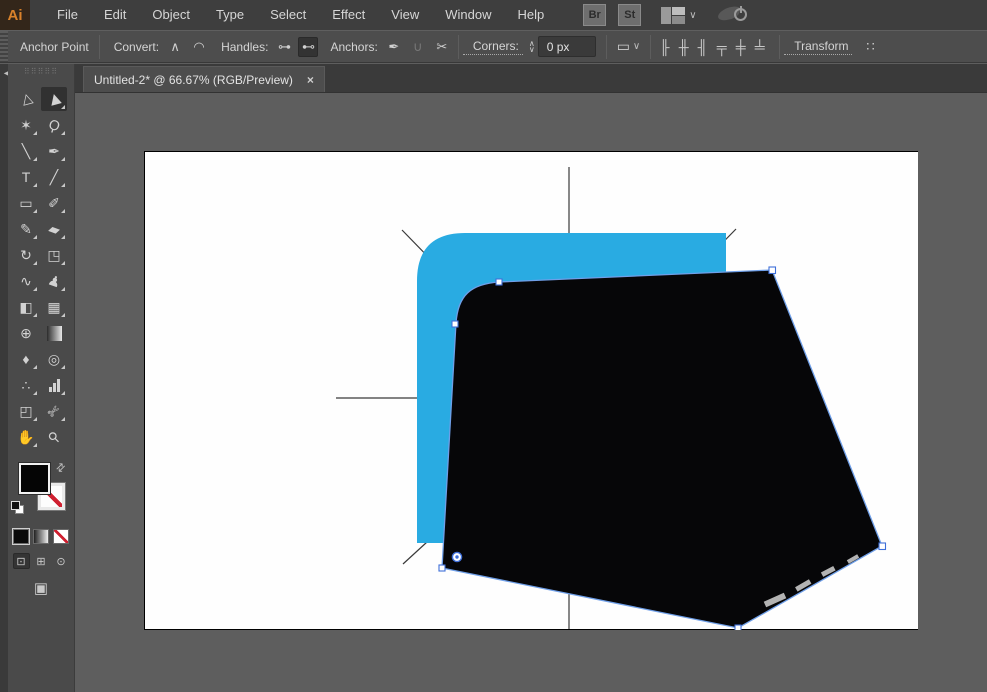  I want to click on menu-item-view: View, so click(405, 15).